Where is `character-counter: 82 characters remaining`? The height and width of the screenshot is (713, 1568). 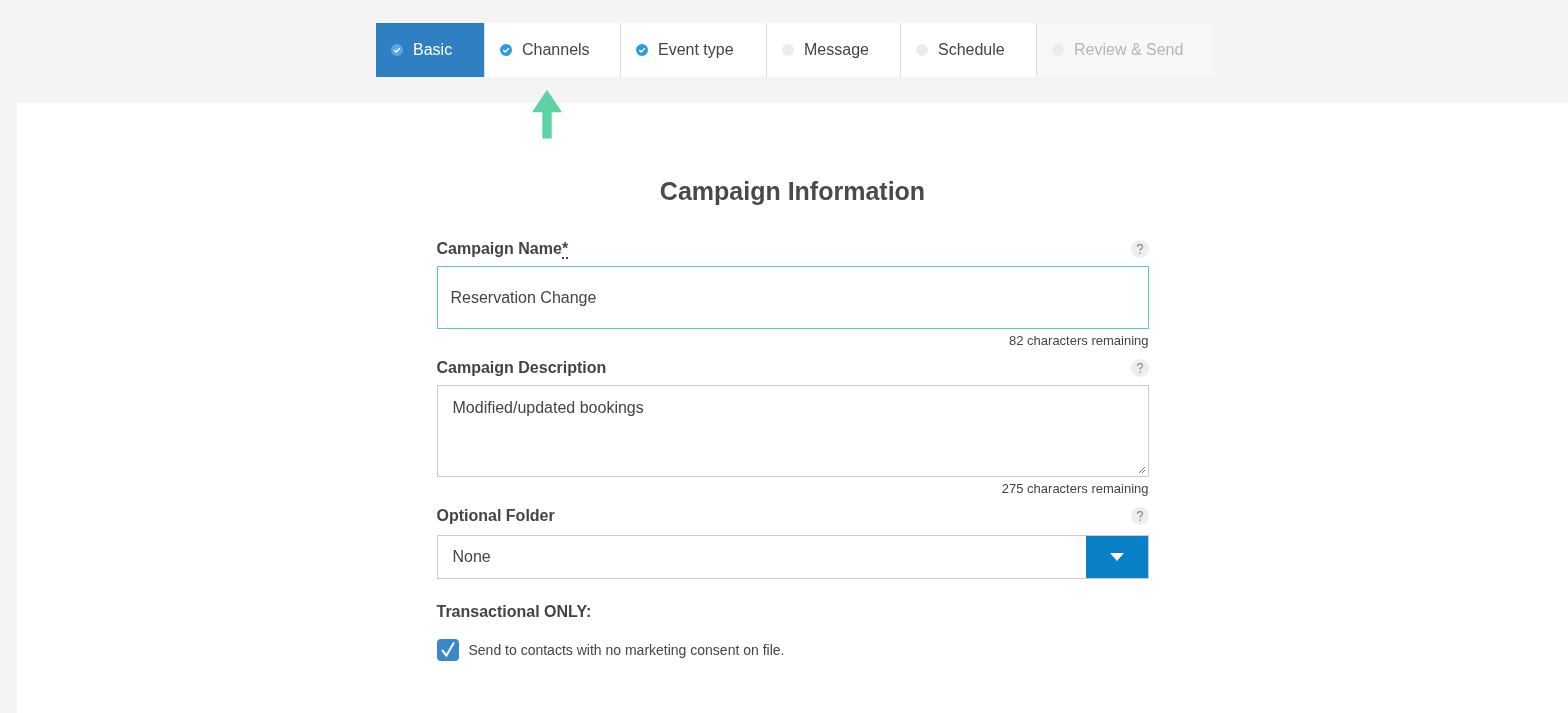 character-counter: 82 characters remaining is located at coordinates (1078, 340).